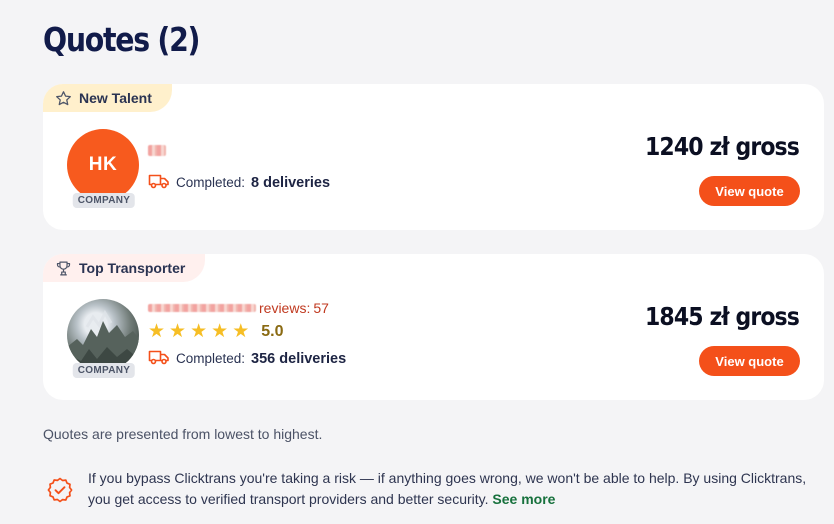 Image resolution: width=834 pixels, height=524 pixels. Describe the element at coordinates (299, 358) in the screenshot. I see `completed-value: 356 deliveries` at that location.